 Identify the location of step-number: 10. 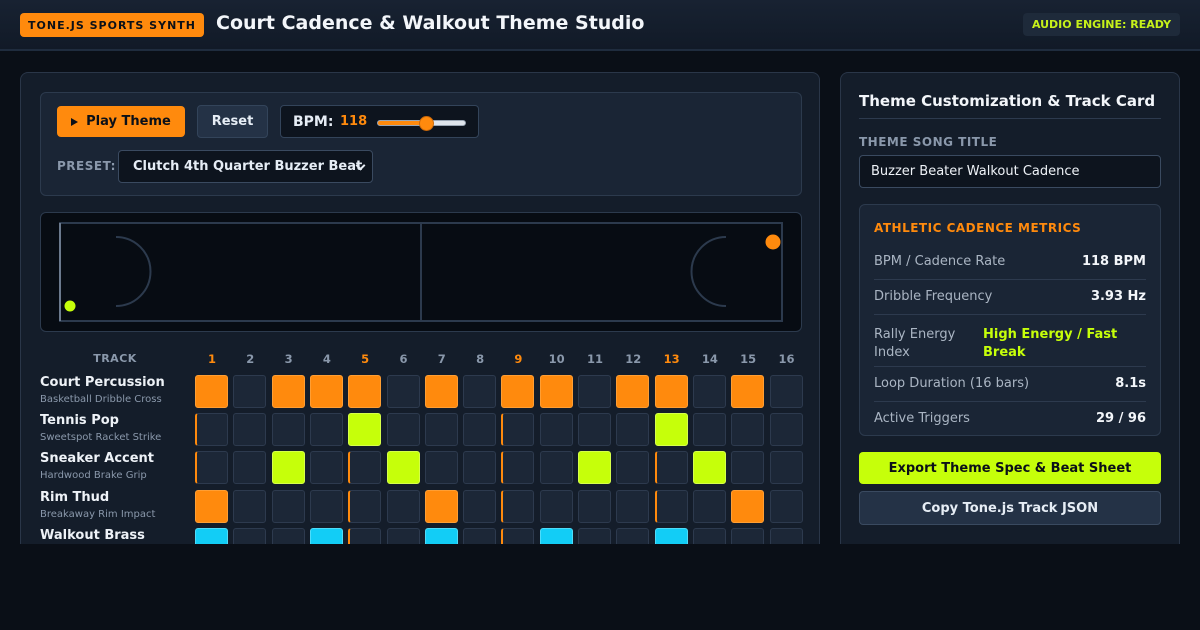
(556, 359).